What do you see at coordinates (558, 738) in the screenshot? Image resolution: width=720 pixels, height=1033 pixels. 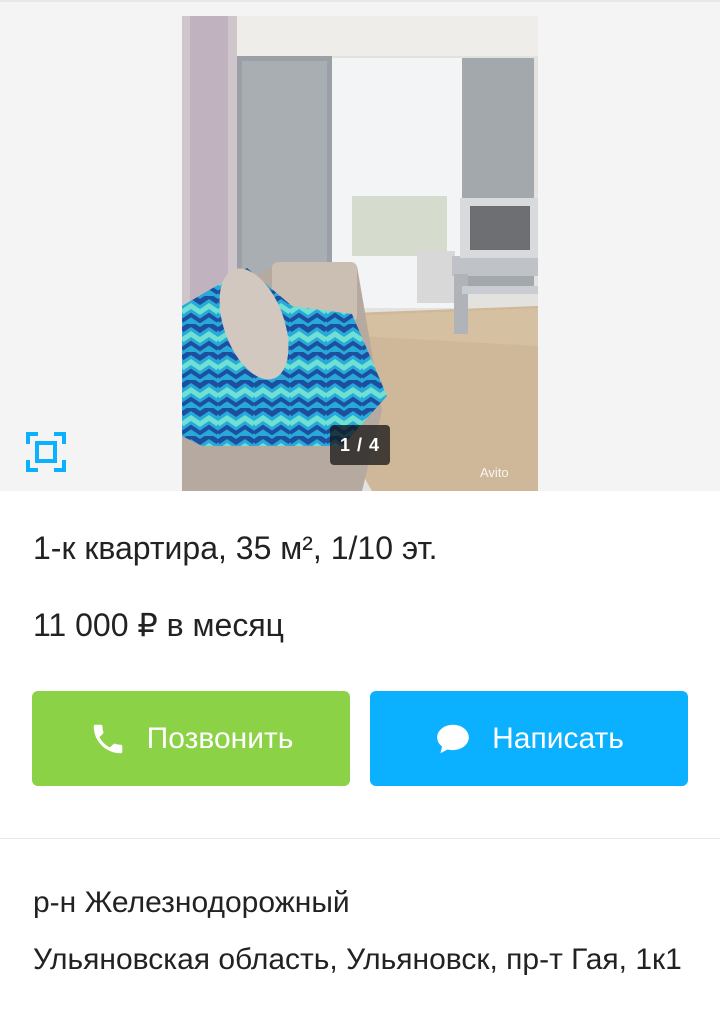 I see `write-button-label: Написать` at bounding box center [558, 738].